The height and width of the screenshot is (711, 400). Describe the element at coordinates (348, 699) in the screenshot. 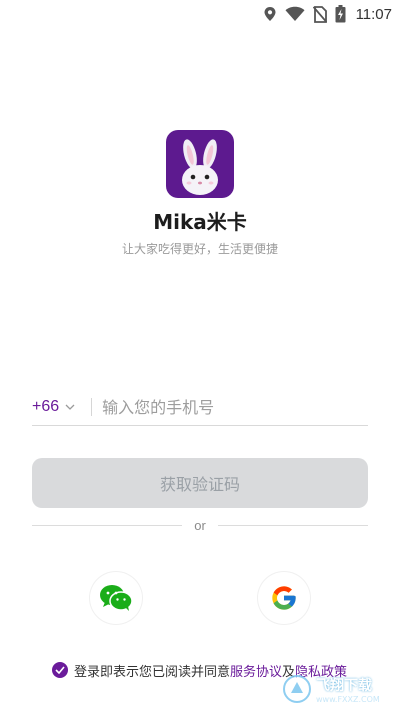

I see `watermark-url: www.FXXZ.COM` at that location.